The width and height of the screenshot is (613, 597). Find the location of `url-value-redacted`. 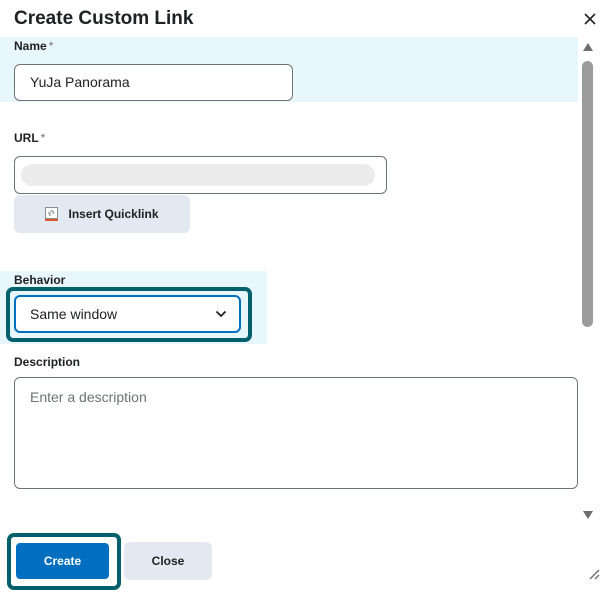

url-value-redacted is located at coordinates (198, 175).